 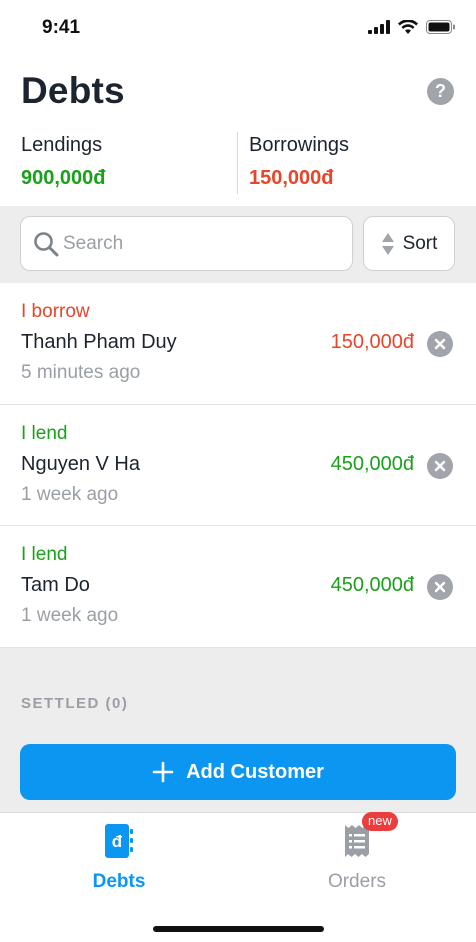 I want to click on add-customer-button: Add Customer, so click(x=238, y=772).